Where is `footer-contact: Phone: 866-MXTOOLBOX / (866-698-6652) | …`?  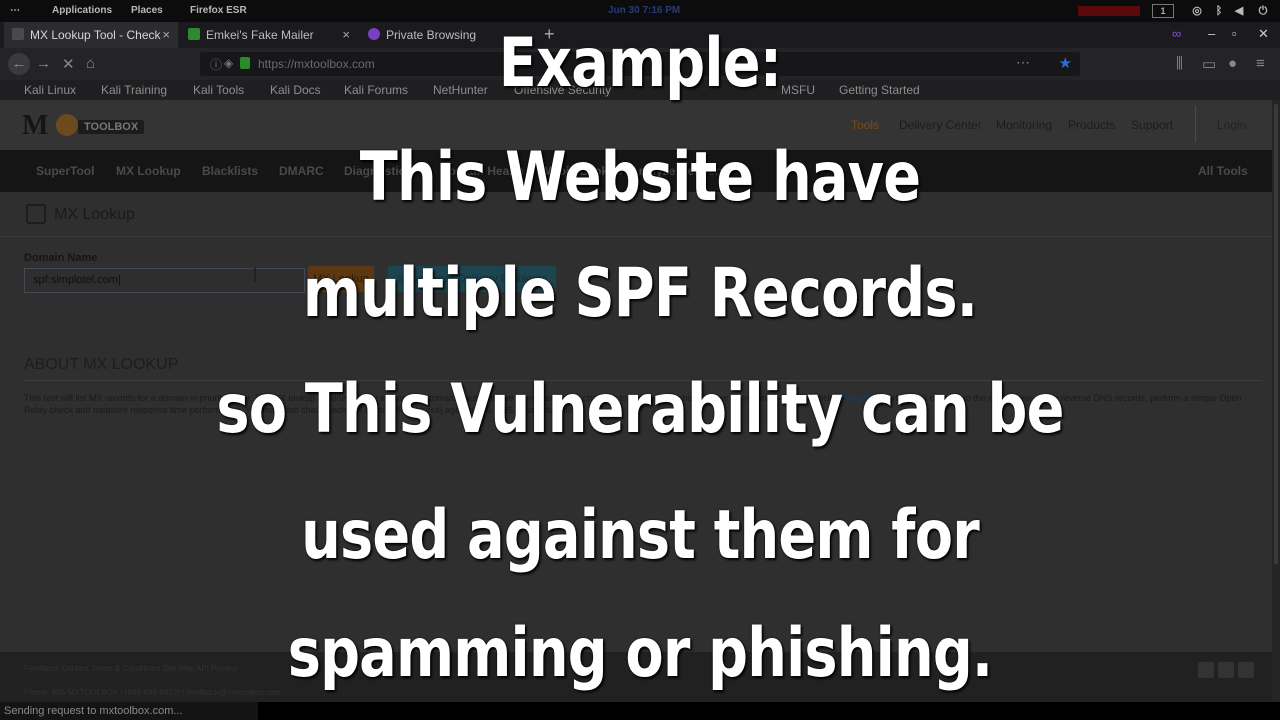 footer-contact: Phone: 866-MXTOOLBOX / (866-698-6652) | … is located at coordinates (152, 692).